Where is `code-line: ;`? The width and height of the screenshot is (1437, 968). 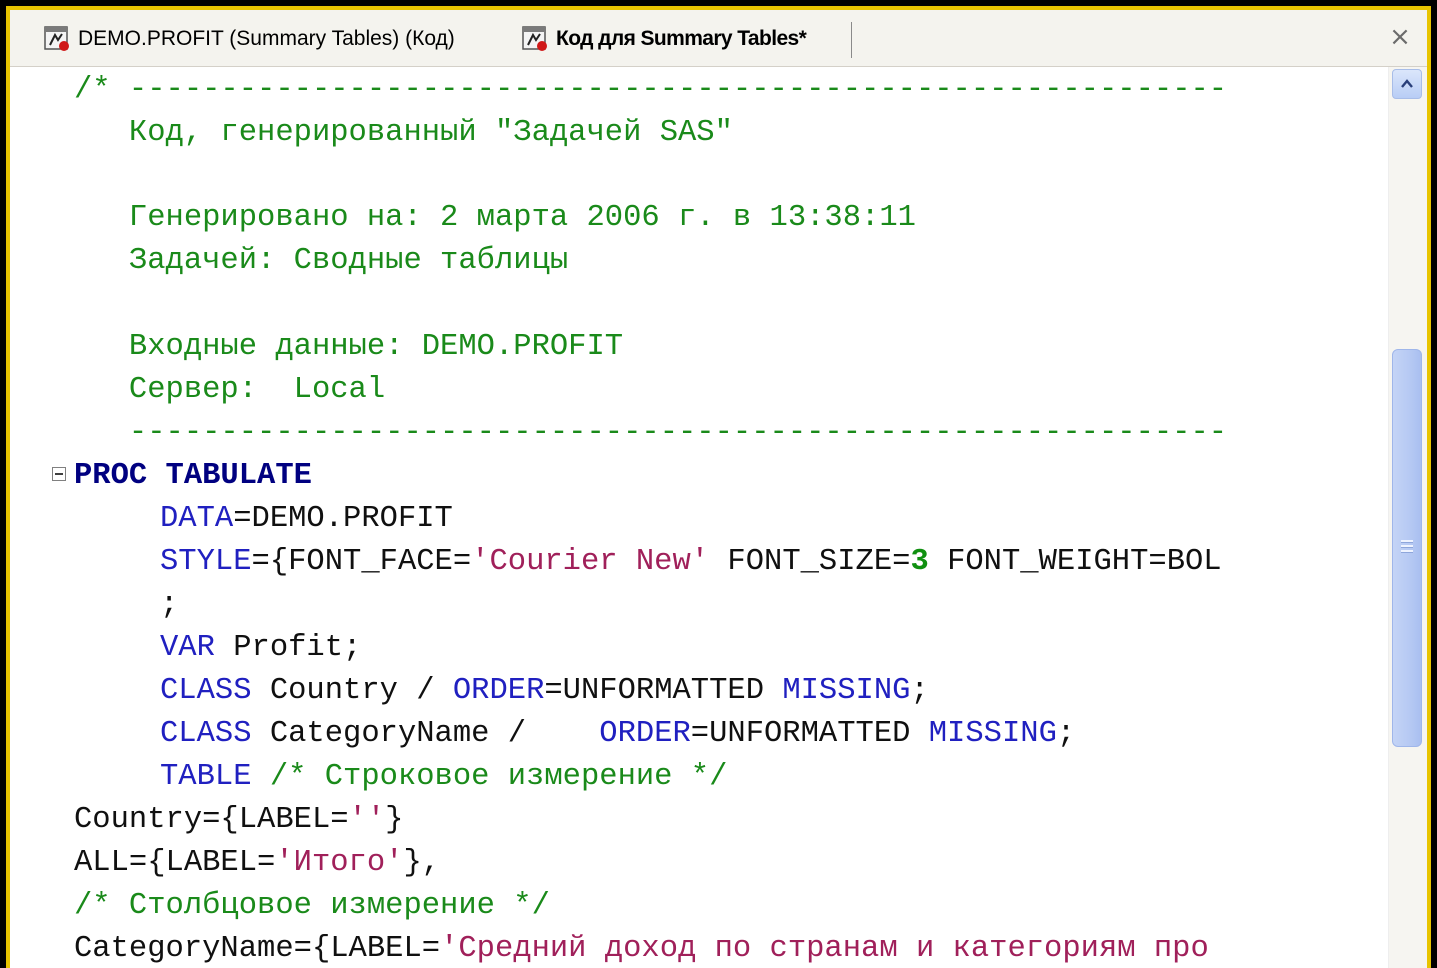
code-line: ; is located at coordinates (169, 605).